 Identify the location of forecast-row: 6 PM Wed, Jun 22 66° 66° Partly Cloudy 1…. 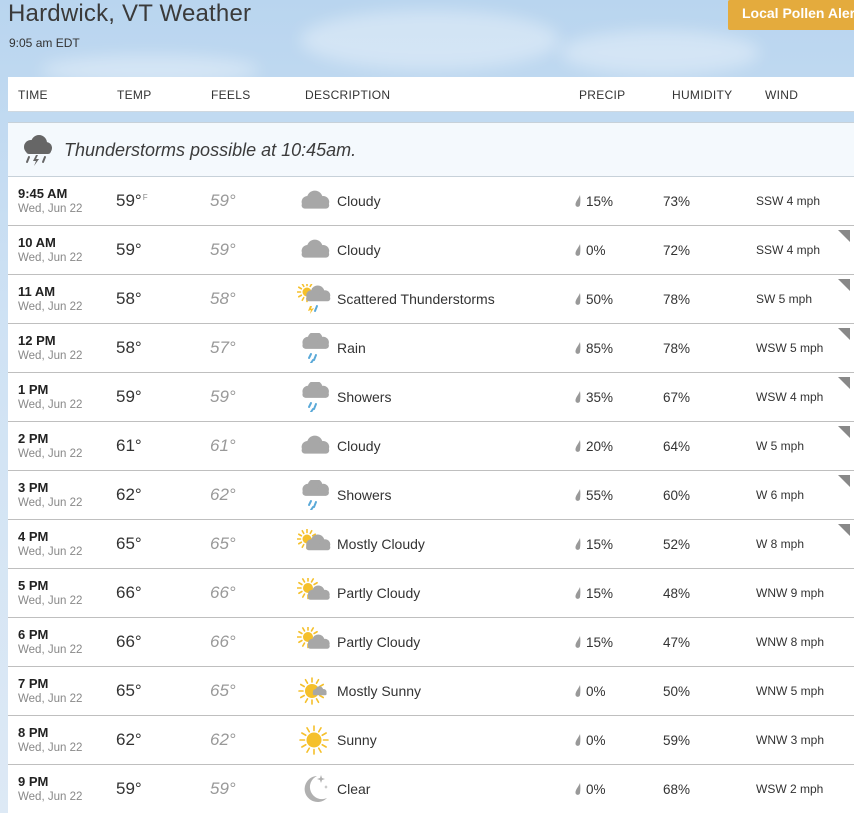
(431, 642).